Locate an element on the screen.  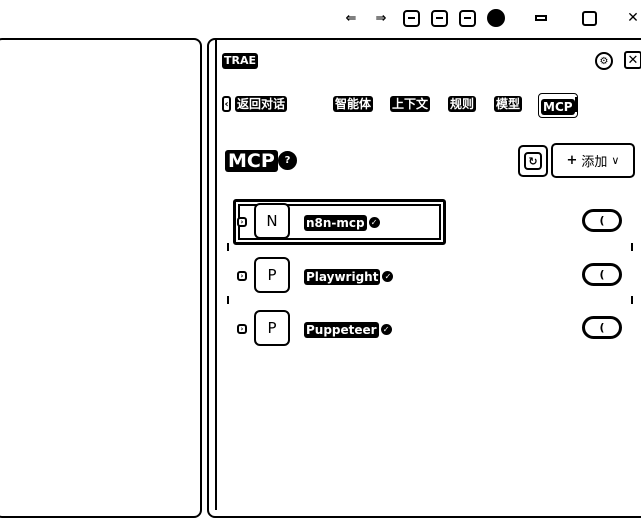
maximize-icon is located at coordinates (589, 18).